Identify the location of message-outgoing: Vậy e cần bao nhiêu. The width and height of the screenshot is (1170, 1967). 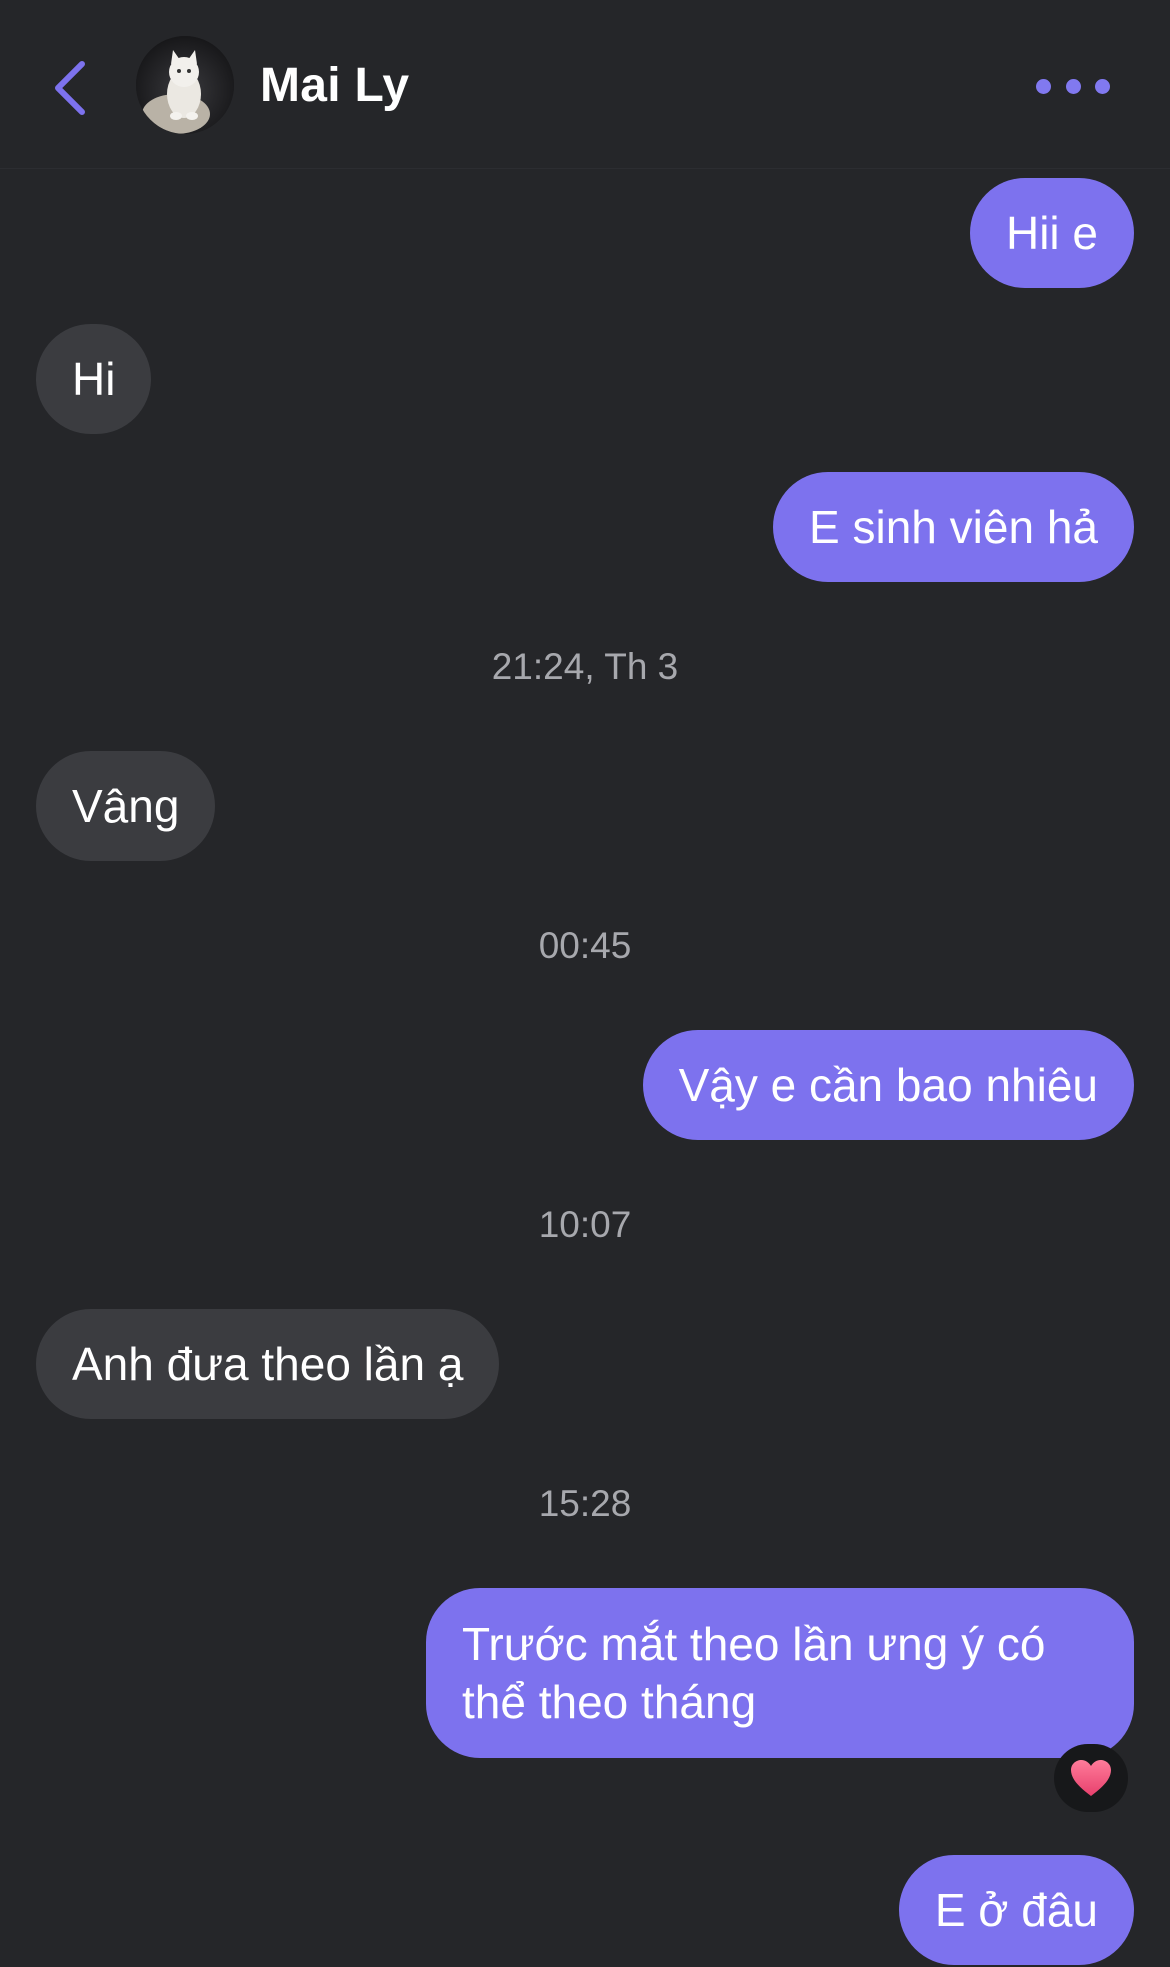
(888, 1085).